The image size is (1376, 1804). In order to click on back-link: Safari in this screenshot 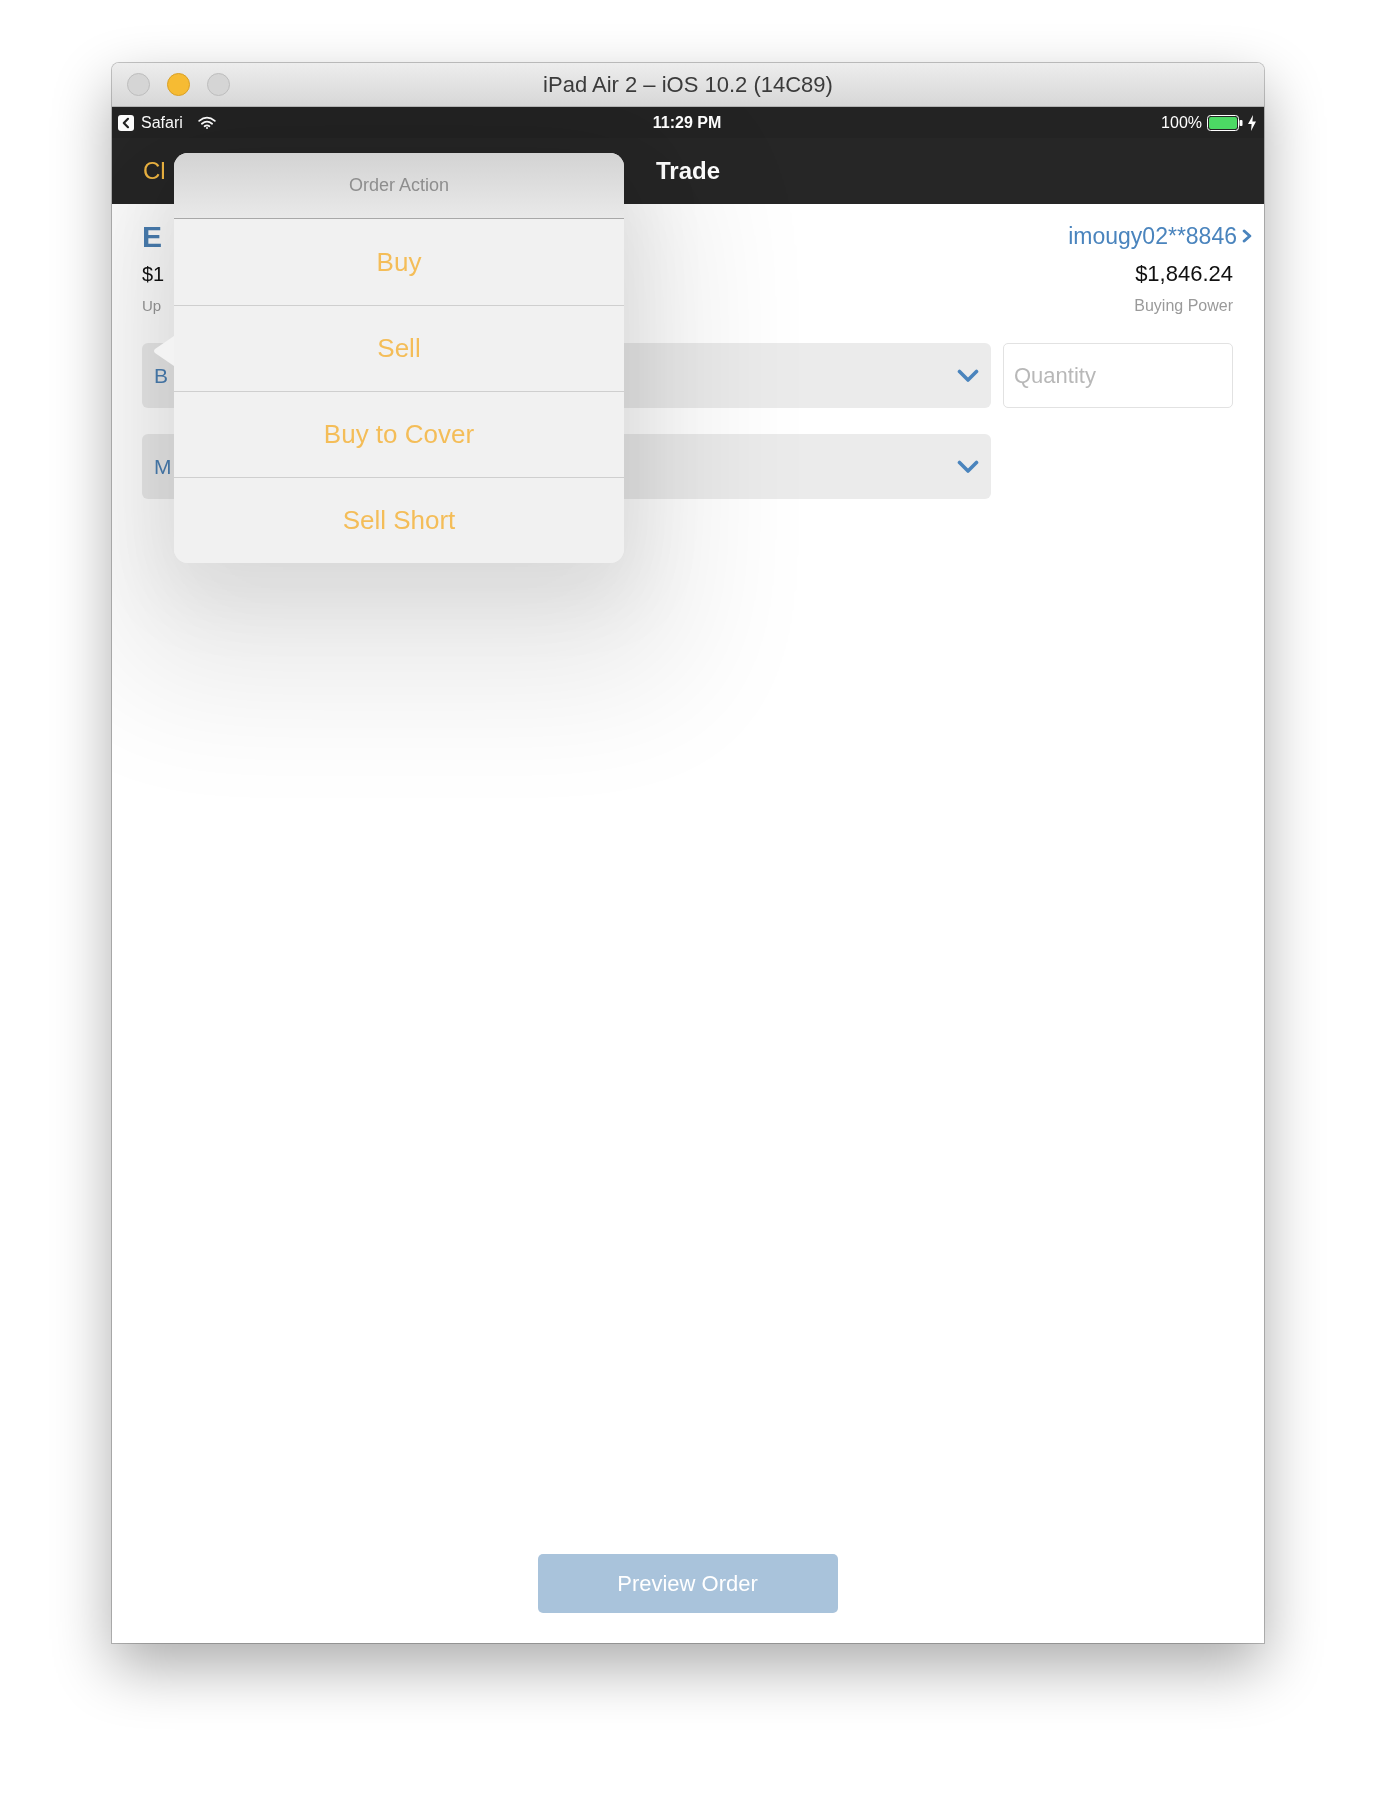, I will do `click(150, 122)`.